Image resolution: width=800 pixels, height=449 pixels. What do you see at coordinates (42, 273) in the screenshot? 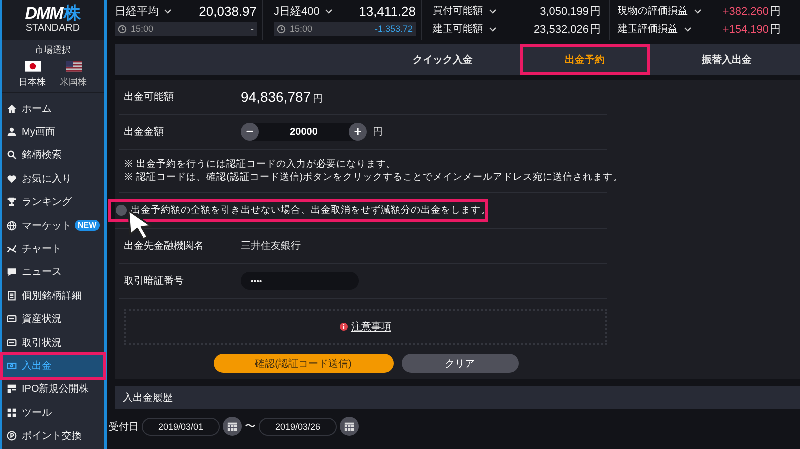
I see `sidebar-item-label: ニュース` at bounding box center [42, 273].